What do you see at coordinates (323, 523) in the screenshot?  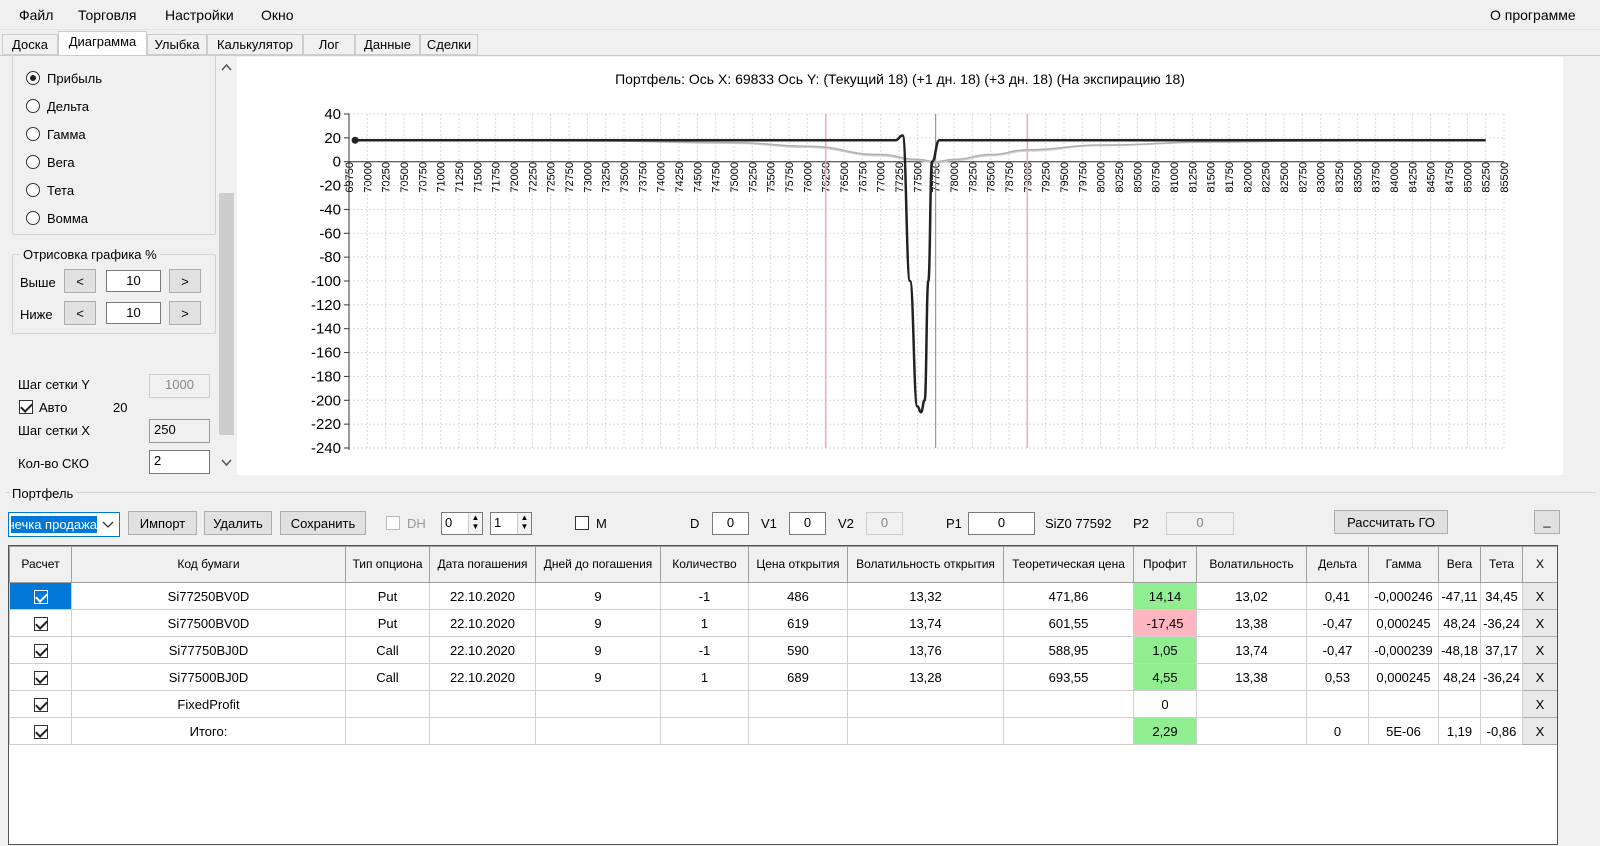 I see `save-button: Сохранить` at bounding box center [323, 523].